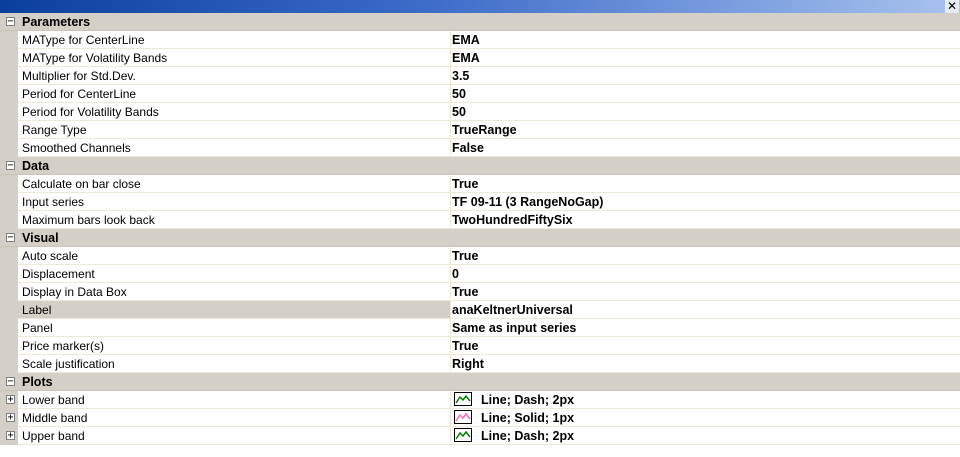 Image resolution: width=960 pixels, height=457 pixels. Describe the element at coordinates (527, 202) in the screenshot. I see `property-value: TF 09-11 (3 RangeNoGap)` at that location.